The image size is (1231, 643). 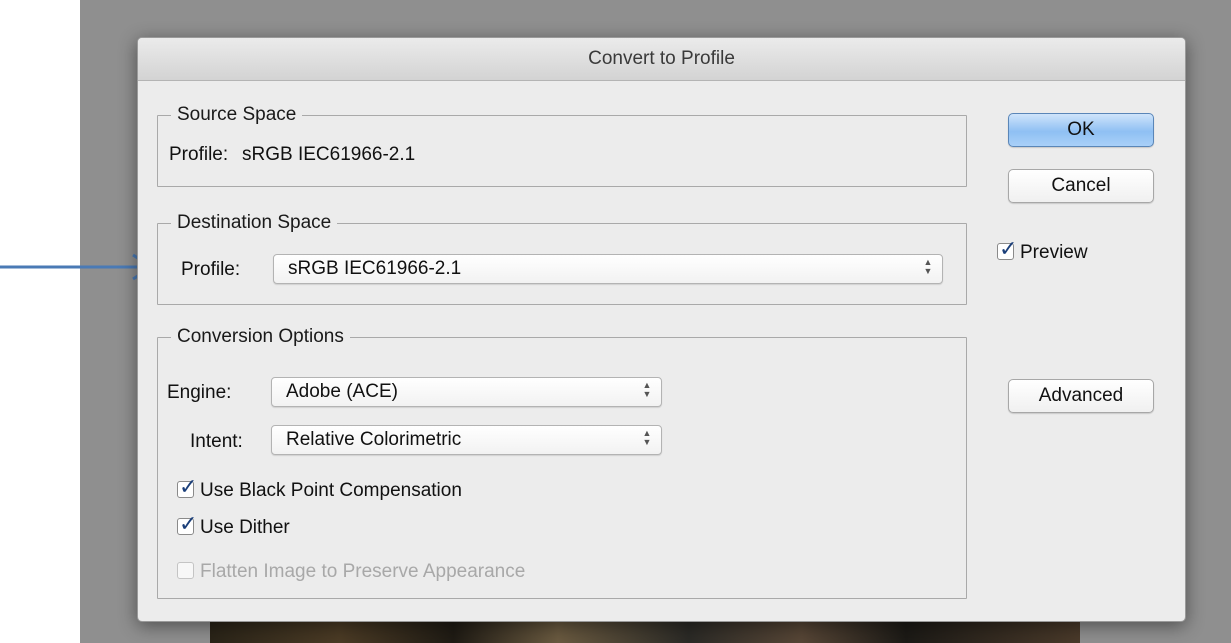 I want to click on preview-label: Preview, so click(x=1054, y=252).